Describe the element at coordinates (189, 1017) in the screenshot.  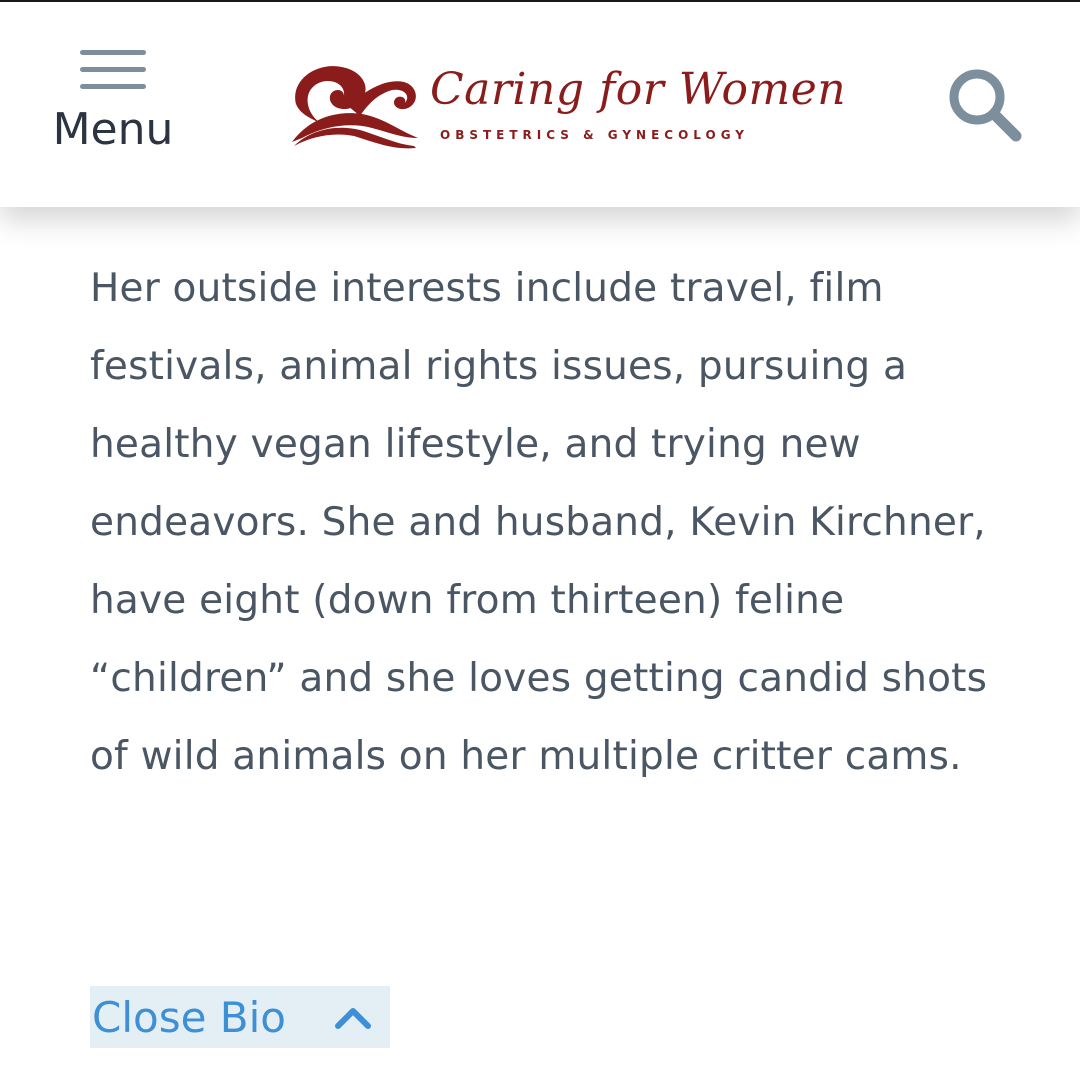
I see `close-bio-label: Close Bio` at that location.